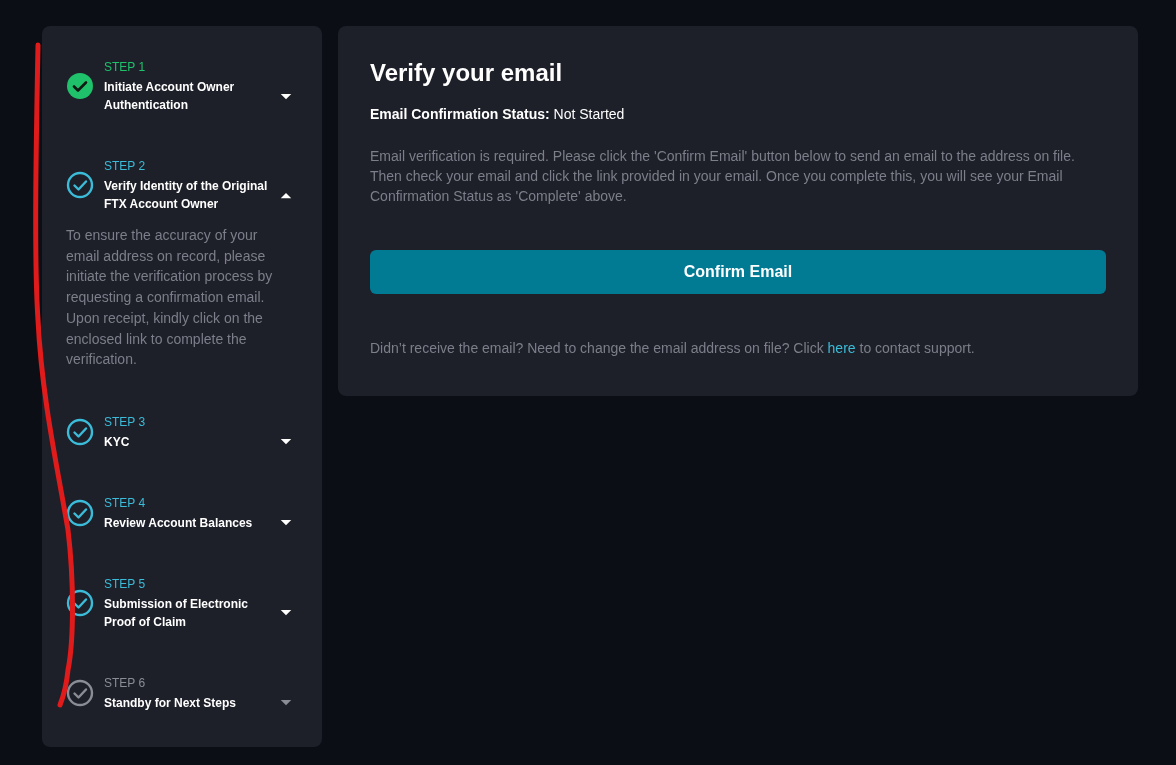 This screenshot has height=765, width=1176. I want to click on step-title: Submission of Electronic Proof of Claim, so click(188, 612).